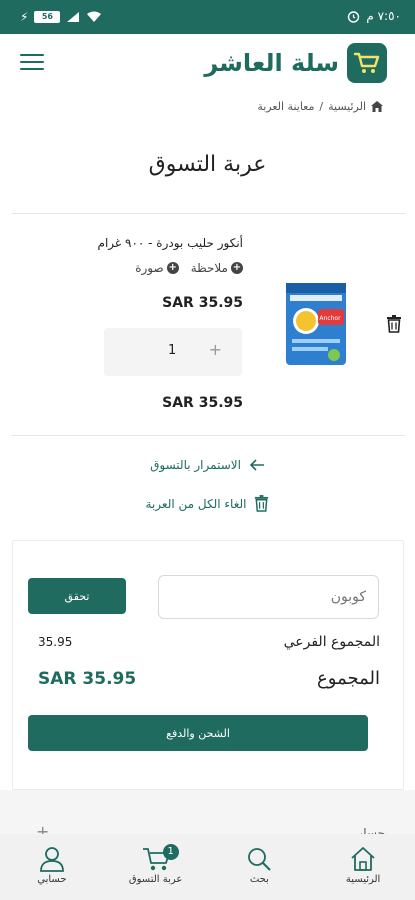  I want to click on quantity-value: 1, so click(172, 350).